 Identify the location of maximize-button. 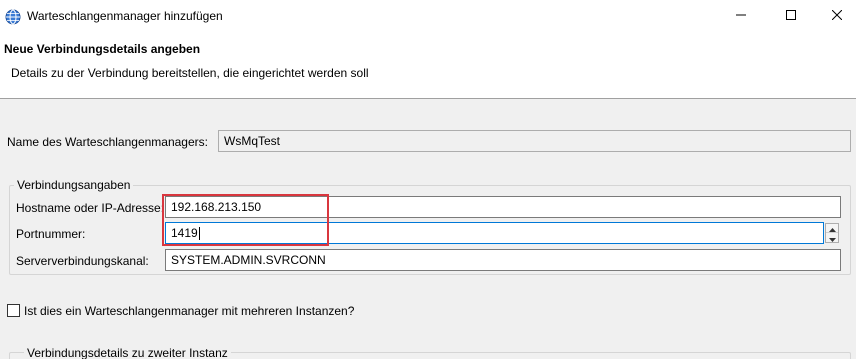
(791, 16).